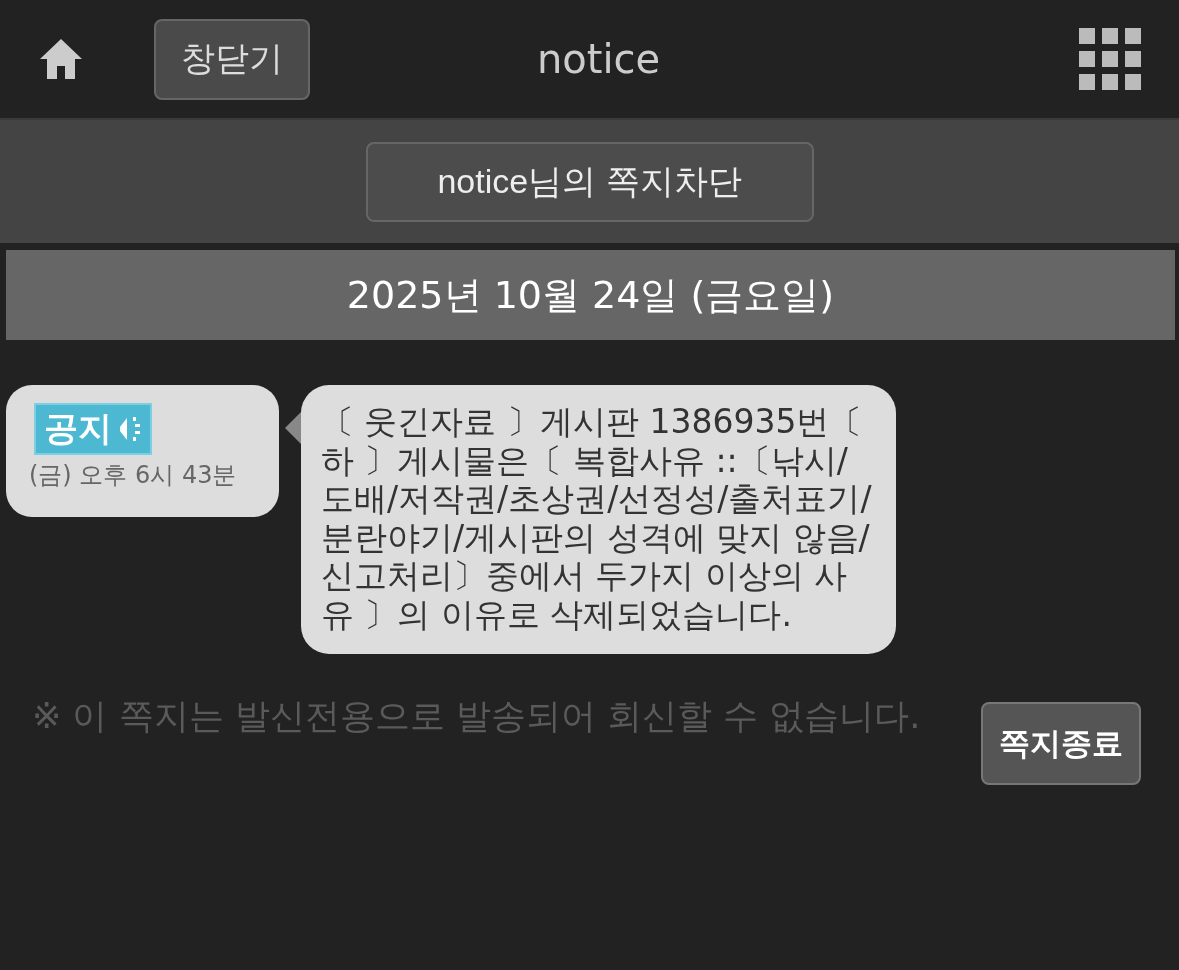 The image size is (1179, 970). I want to click on grid-menu-icon, so click(1110, 59).